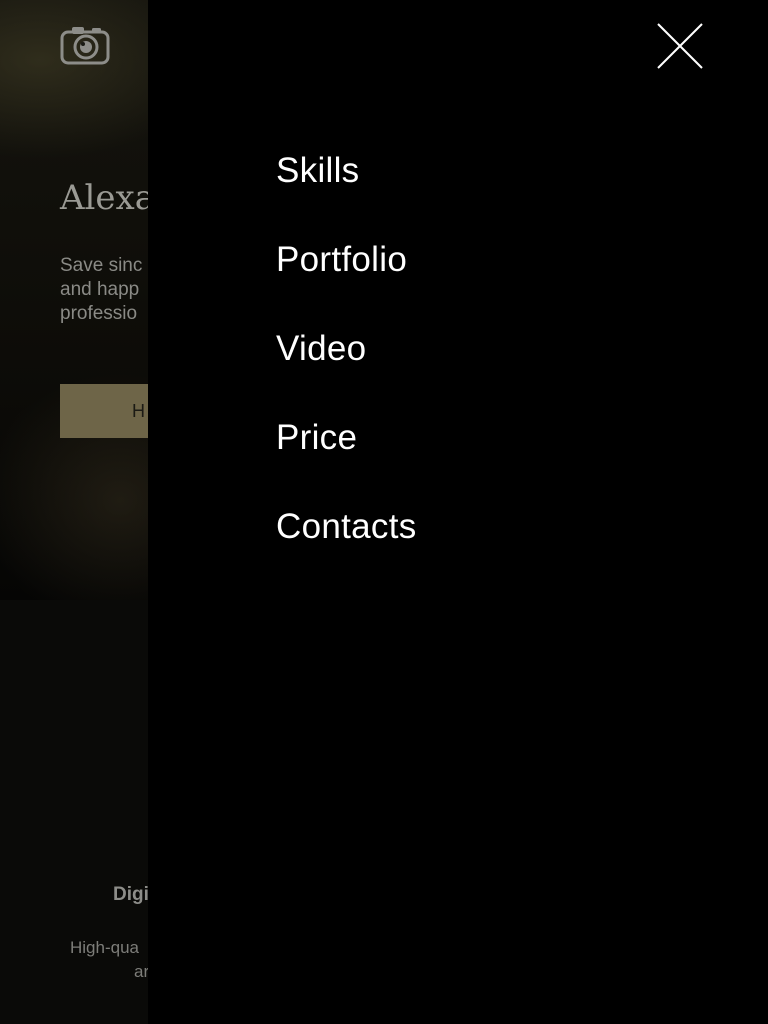  I want to click on nav-link-price: Price, so click(316, 437).